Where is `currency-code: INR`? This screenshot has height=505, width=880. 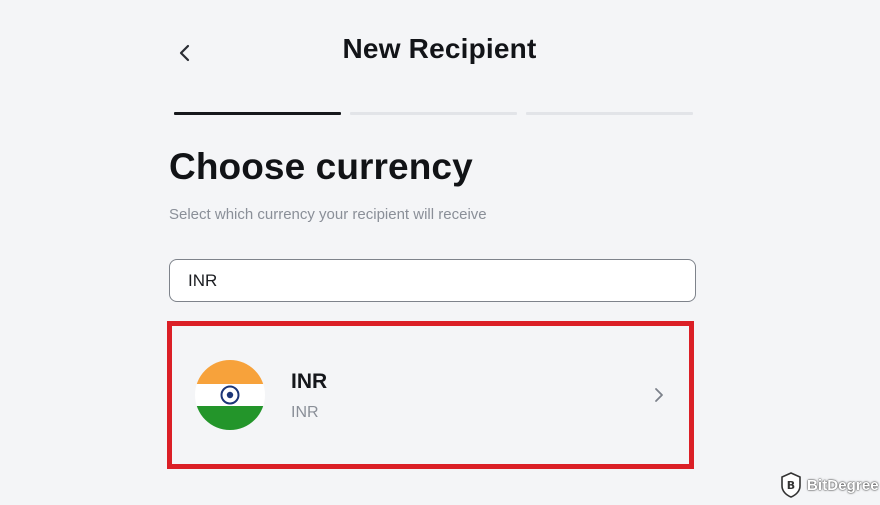 currency-code: INR is located at coordinates (309, 381).